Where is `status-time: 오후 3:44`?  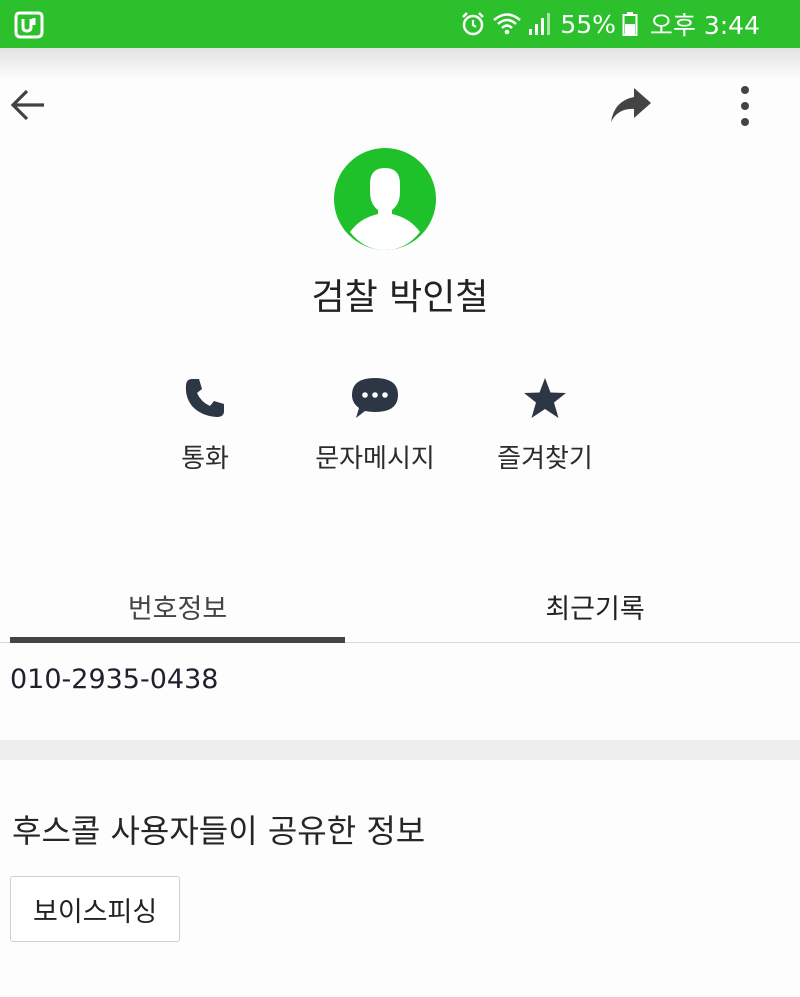 status-time: 오후 3:44 is located at coordinates (704, 25).